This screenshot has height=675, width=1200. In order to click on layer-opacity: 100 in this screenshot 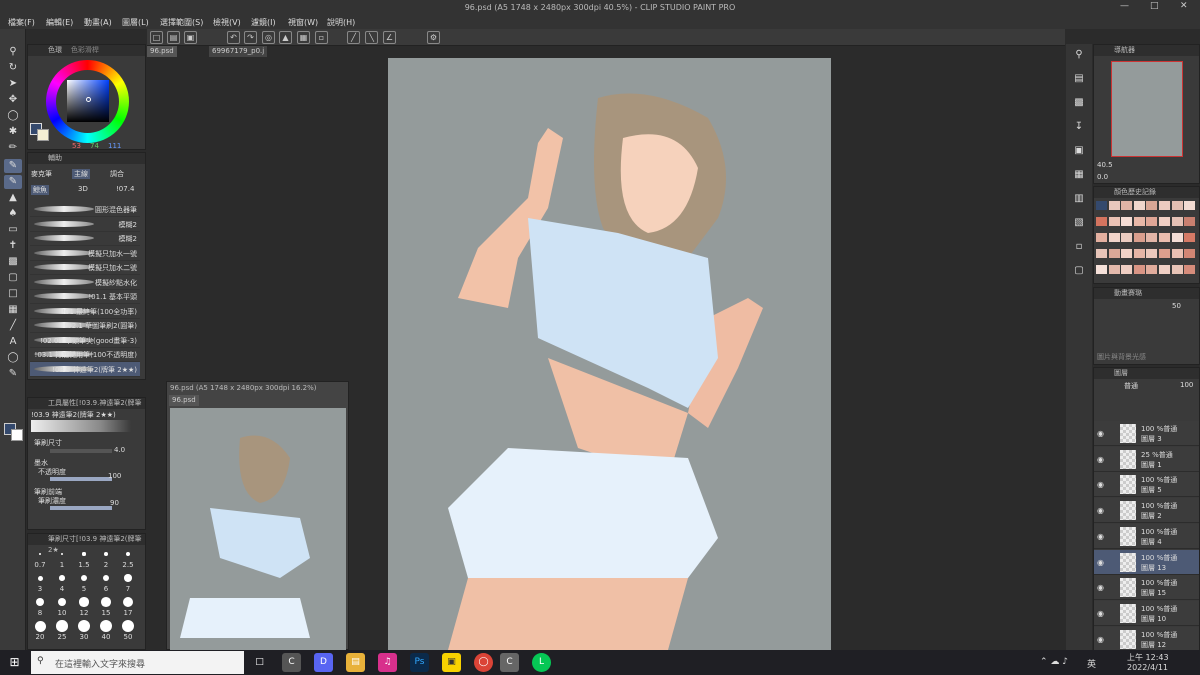, I will do `click(1186, 385)`.